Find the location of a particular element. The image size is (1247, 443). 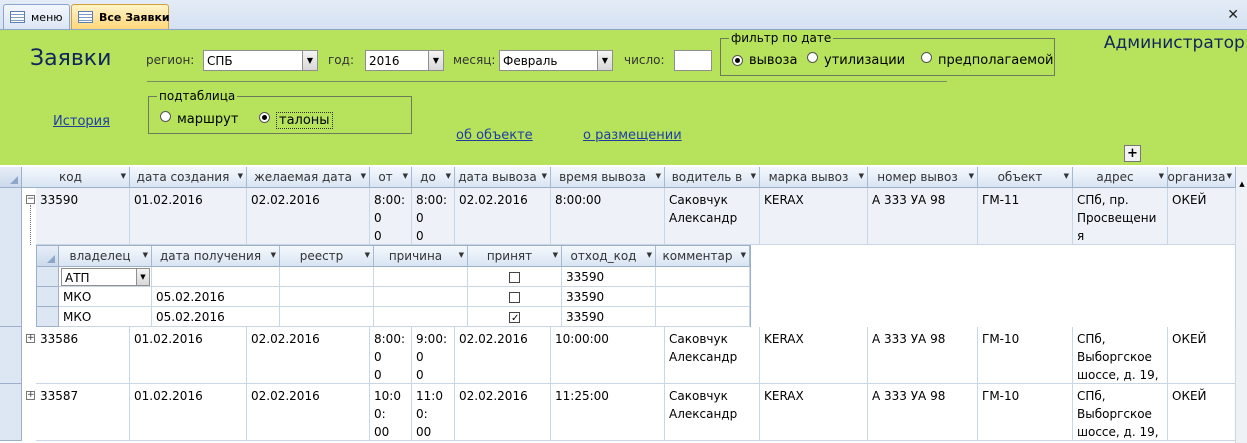

sub-column-header-reason: причина ▼ is located at coordinates (421, 256).